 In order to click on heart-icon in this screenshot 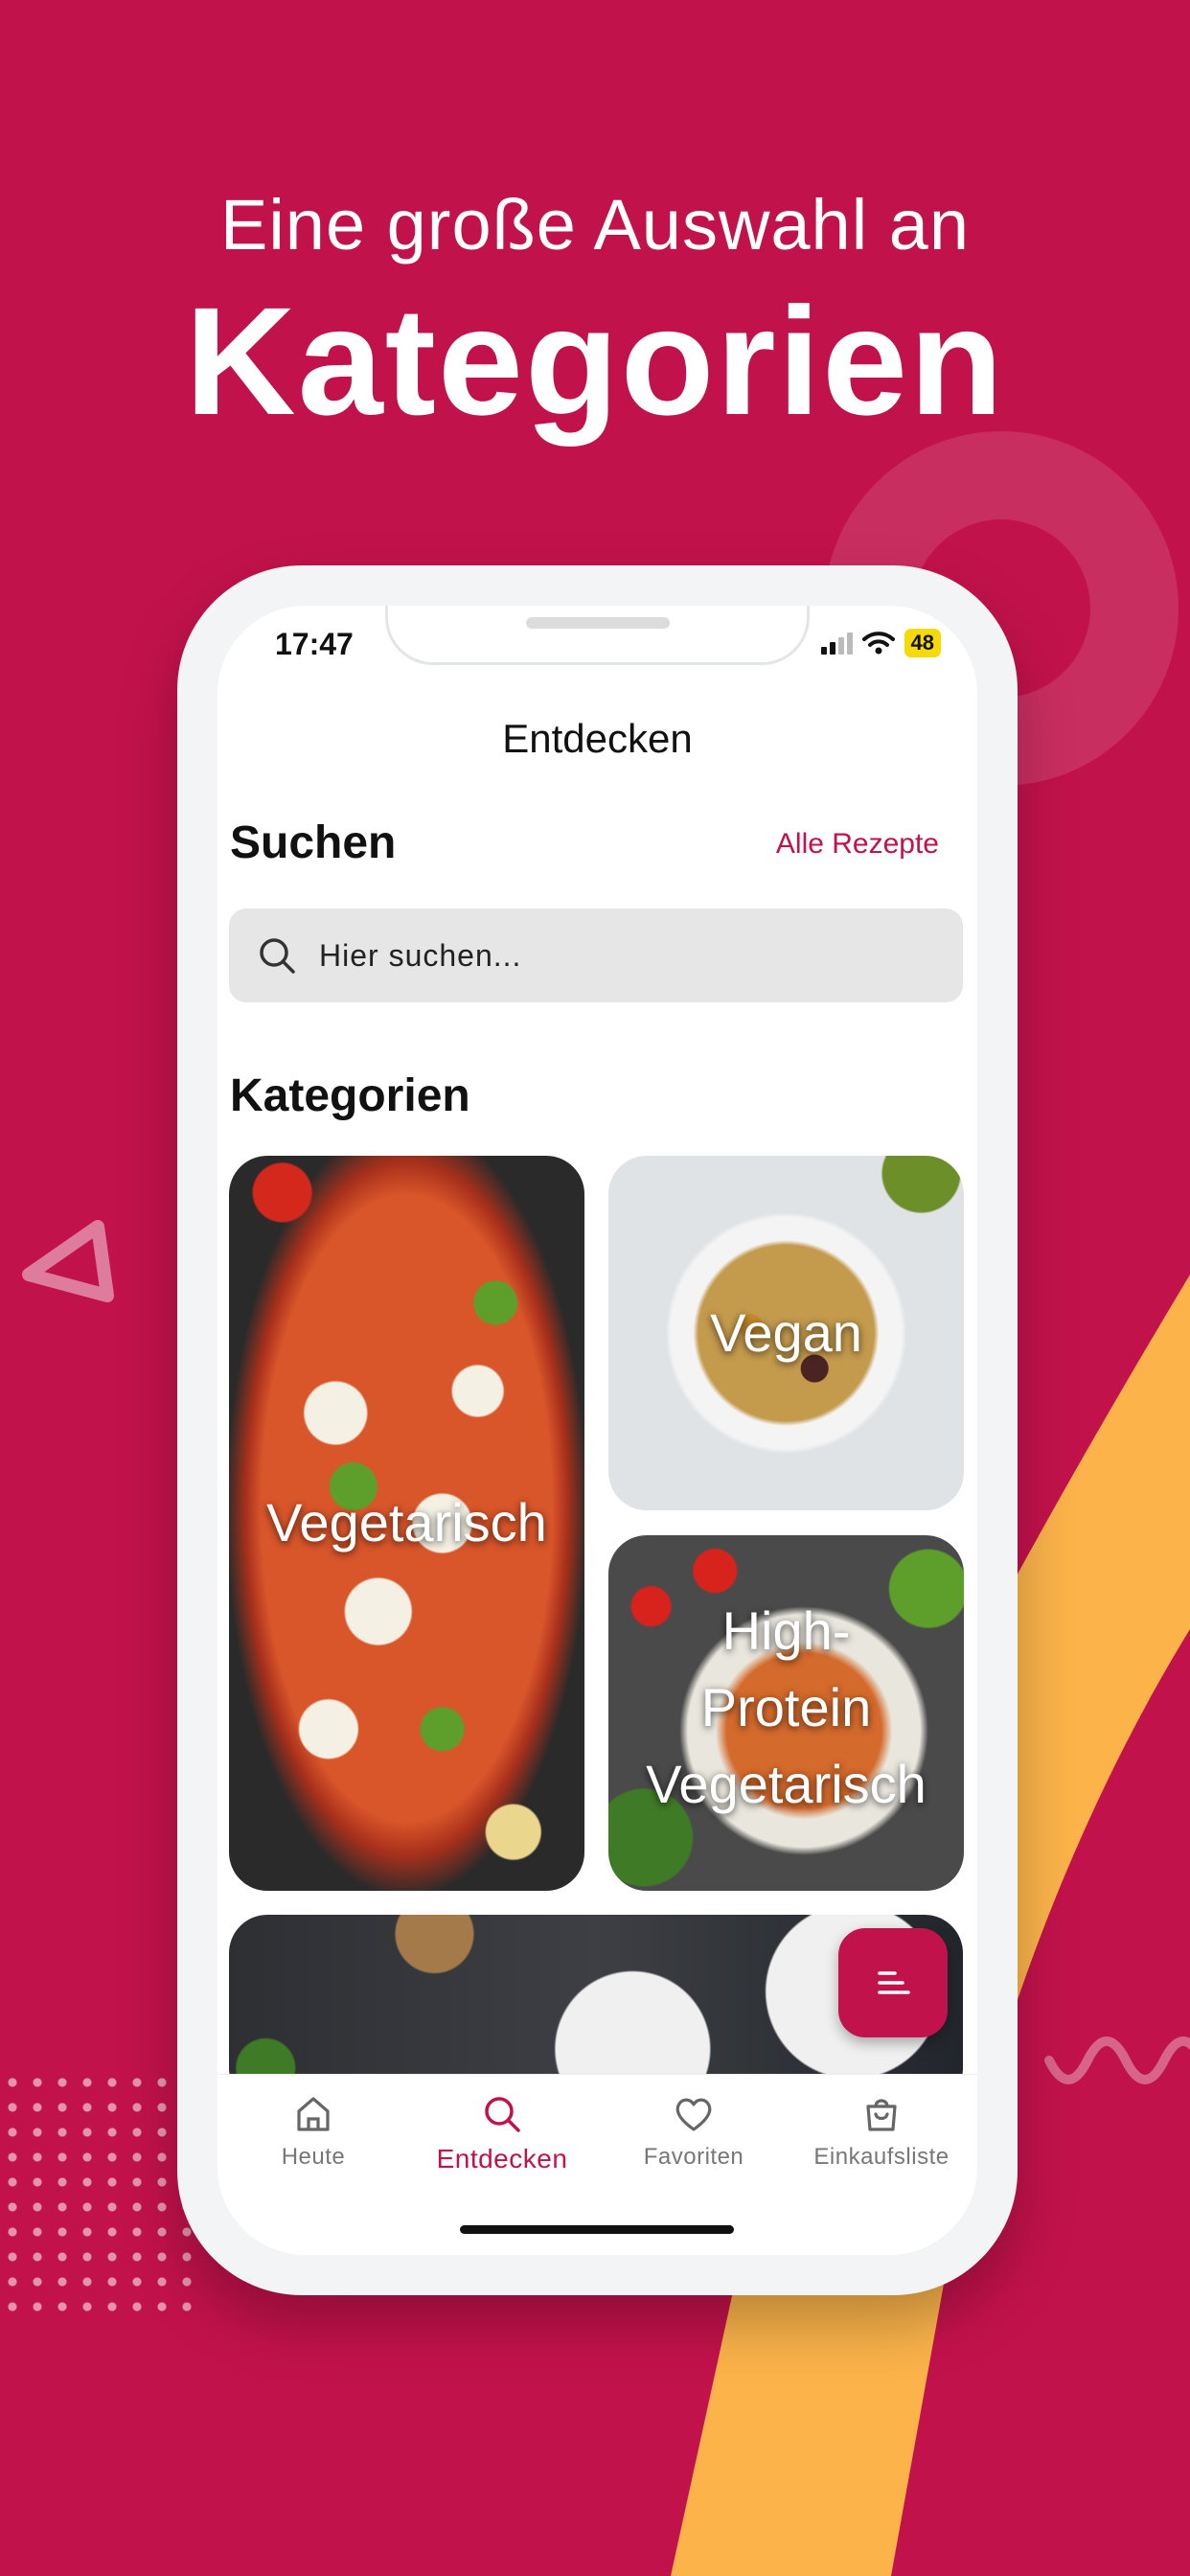, I will do `click(694, 2114)`.